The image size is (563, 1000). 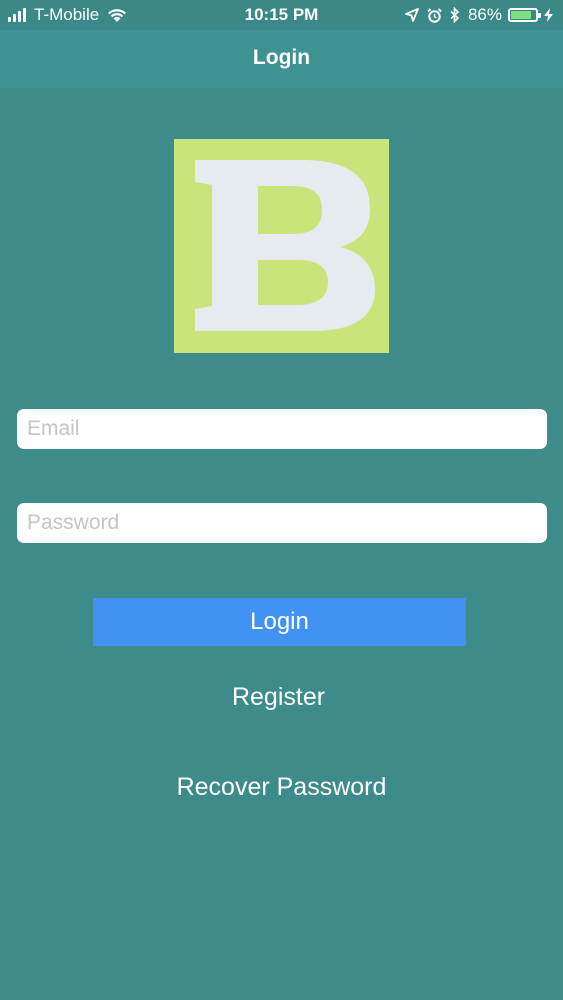 I want to click on charging-icon, so click(x=548, y=15).